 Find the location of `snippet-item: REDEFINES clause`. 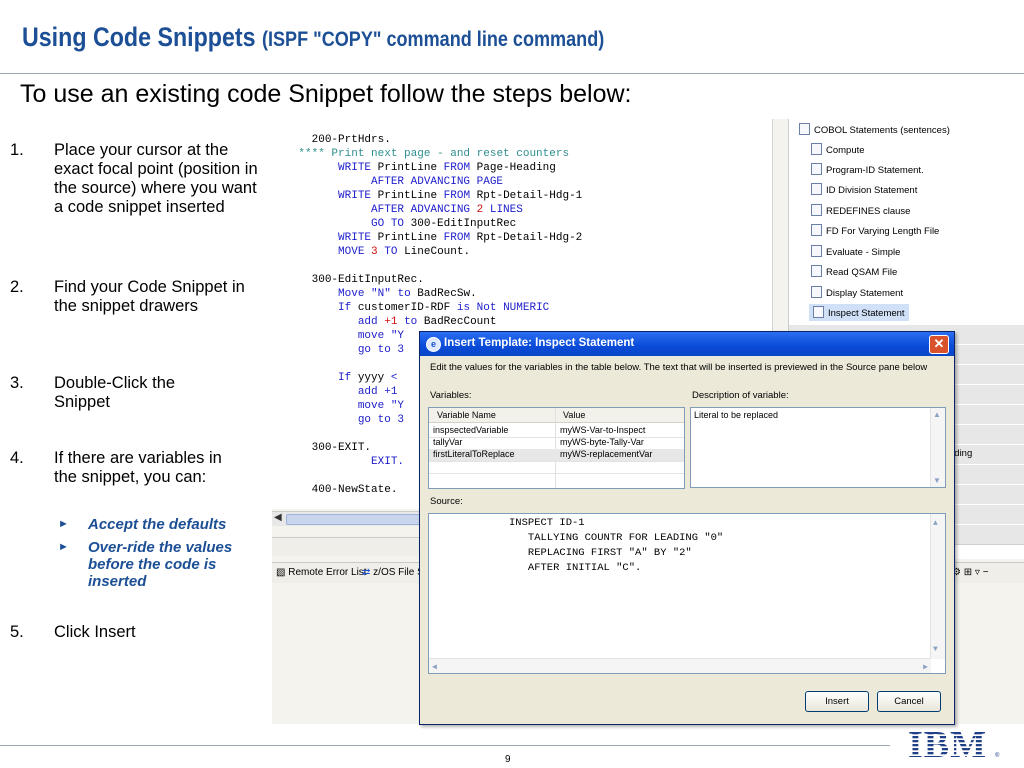

snippet-item: REDEFINES clause is located at coordinates (860, 210).